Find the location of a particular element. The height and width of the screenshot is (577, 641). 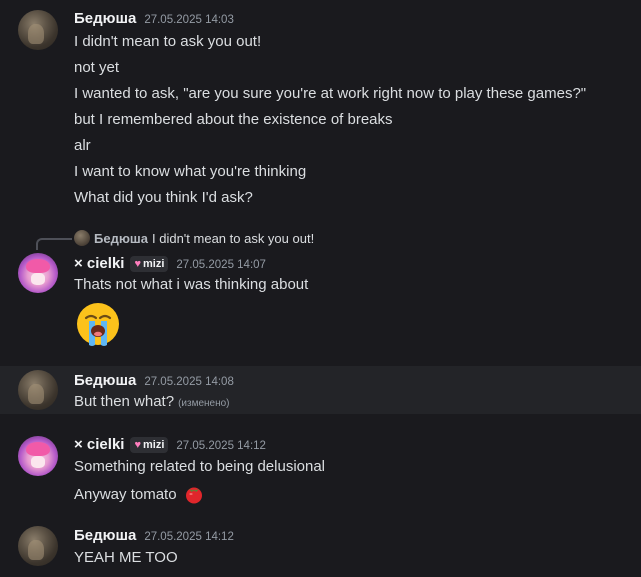

message-text: Something related to being delusional is located at coordinates (200, 466).